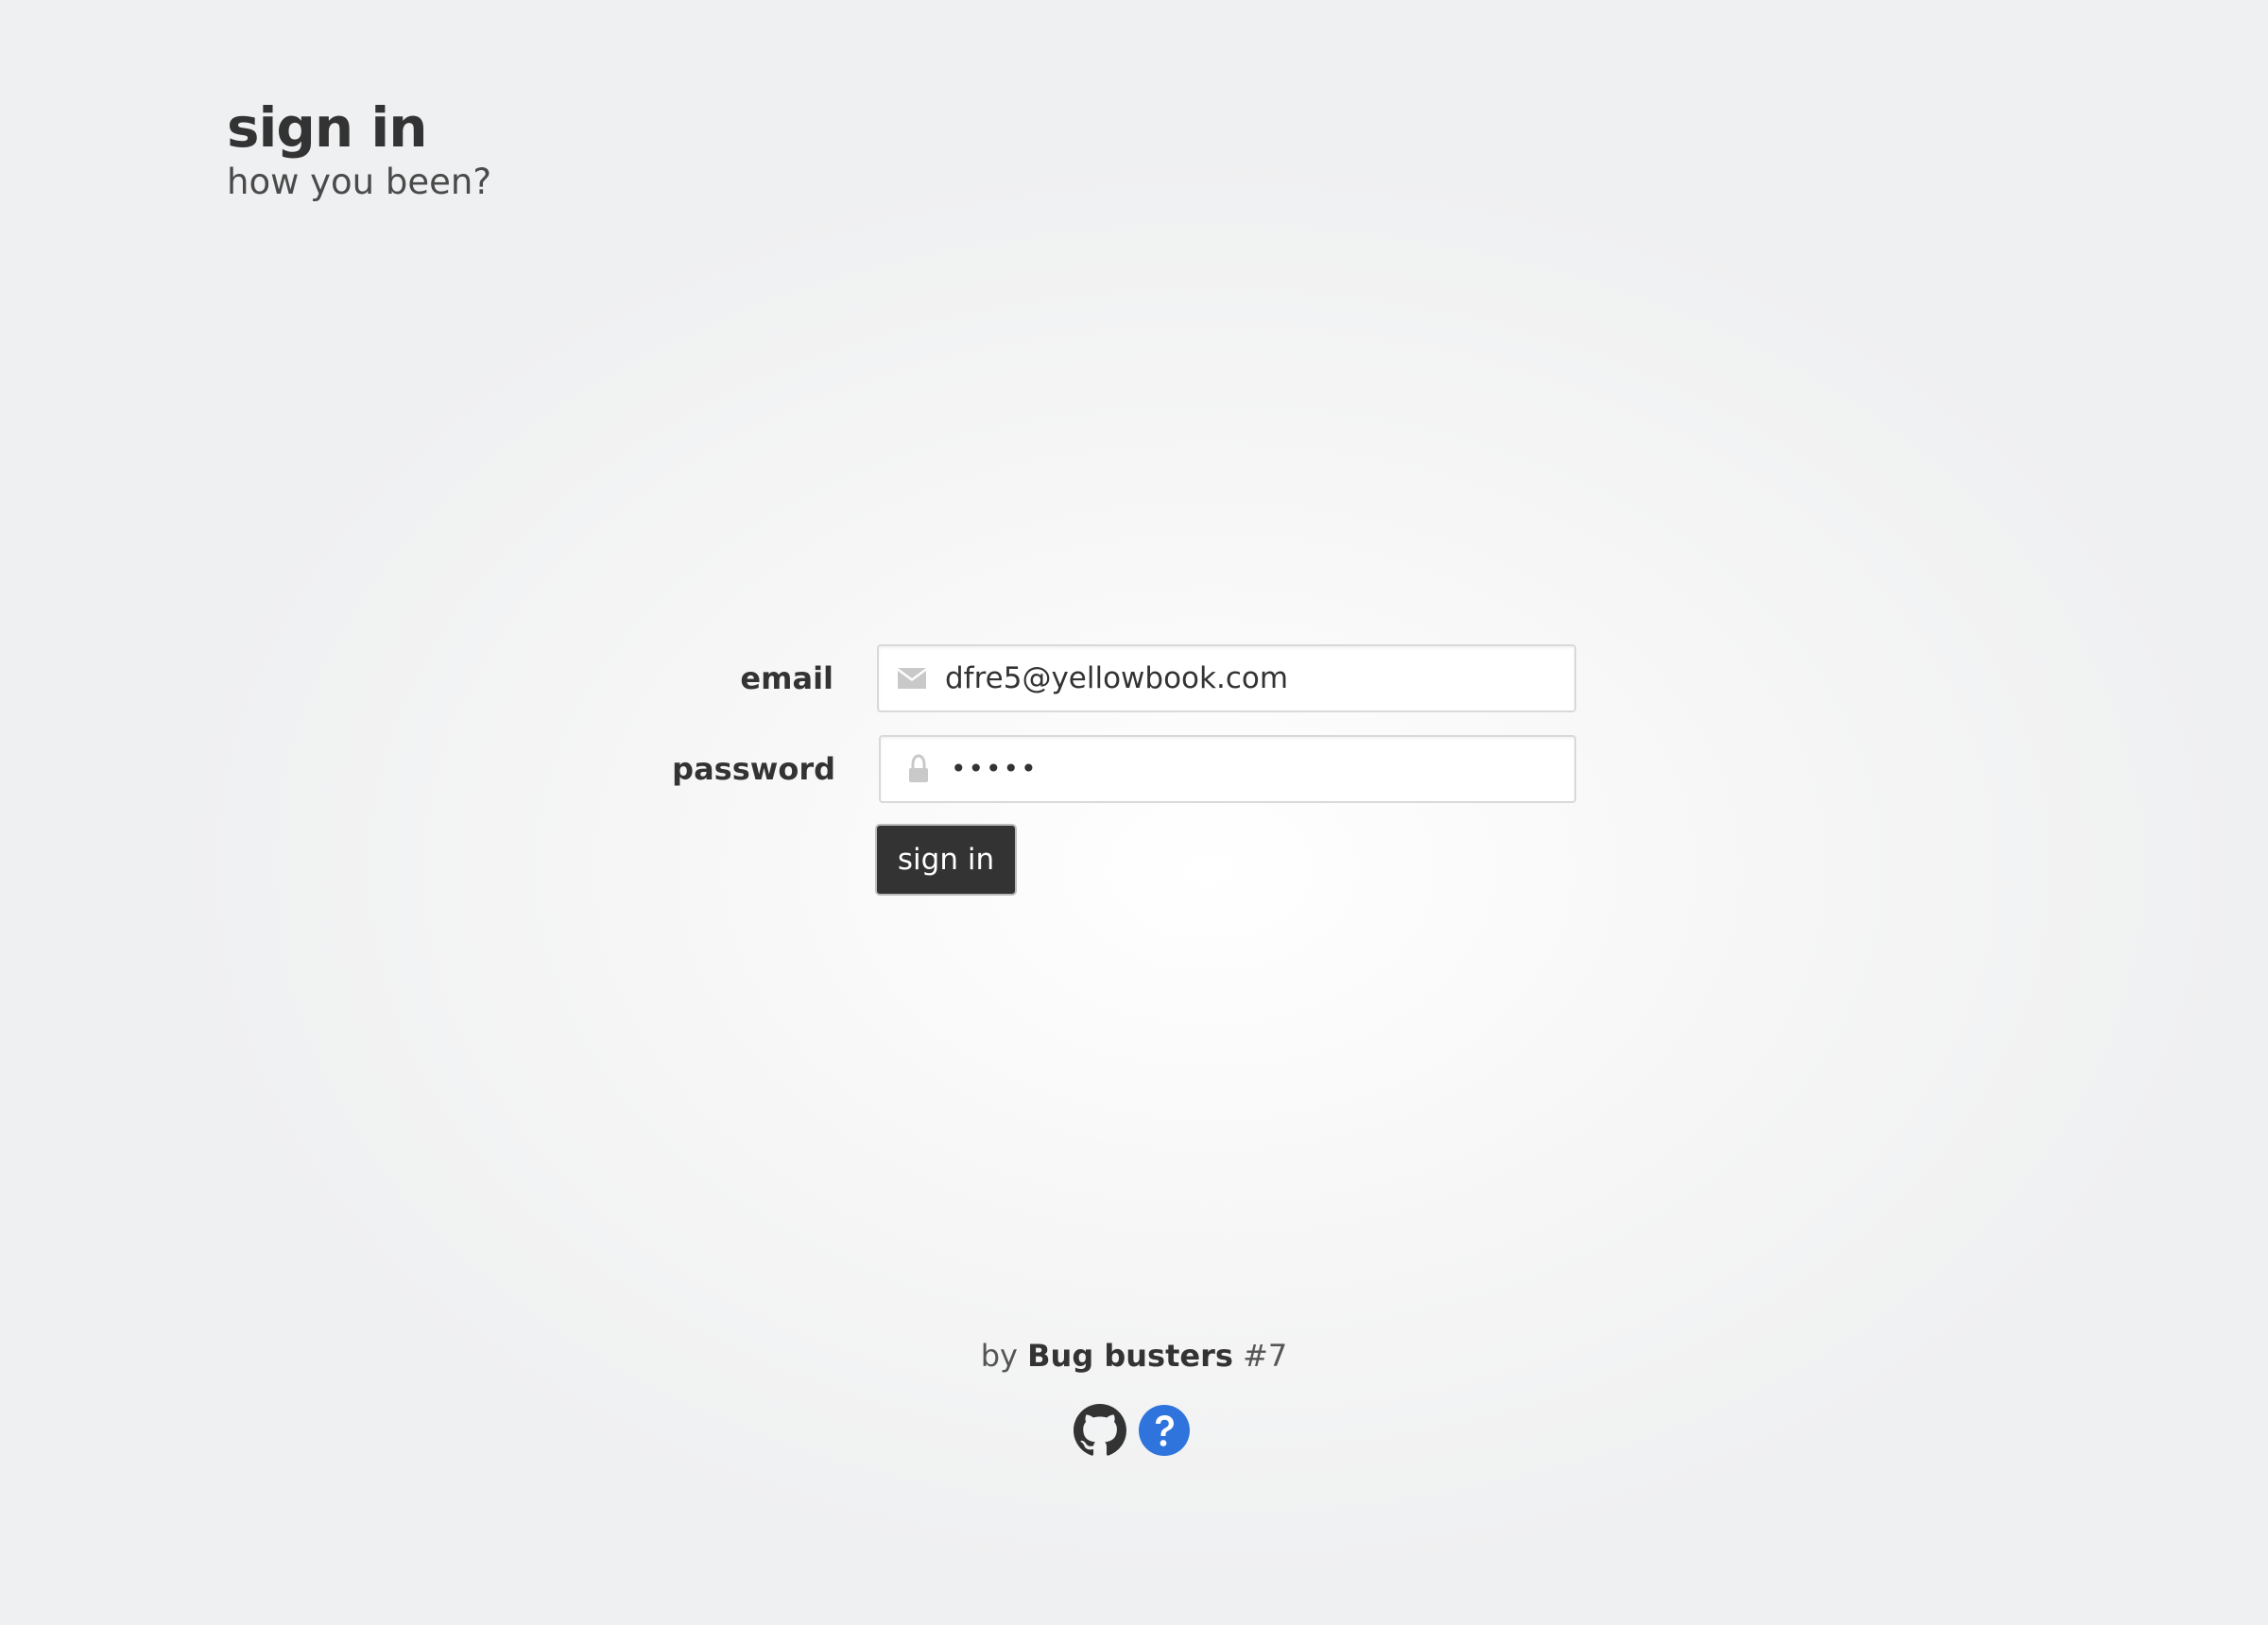  I want to click on footer-credit: by Bug busters #7, so click(1134, 1356).